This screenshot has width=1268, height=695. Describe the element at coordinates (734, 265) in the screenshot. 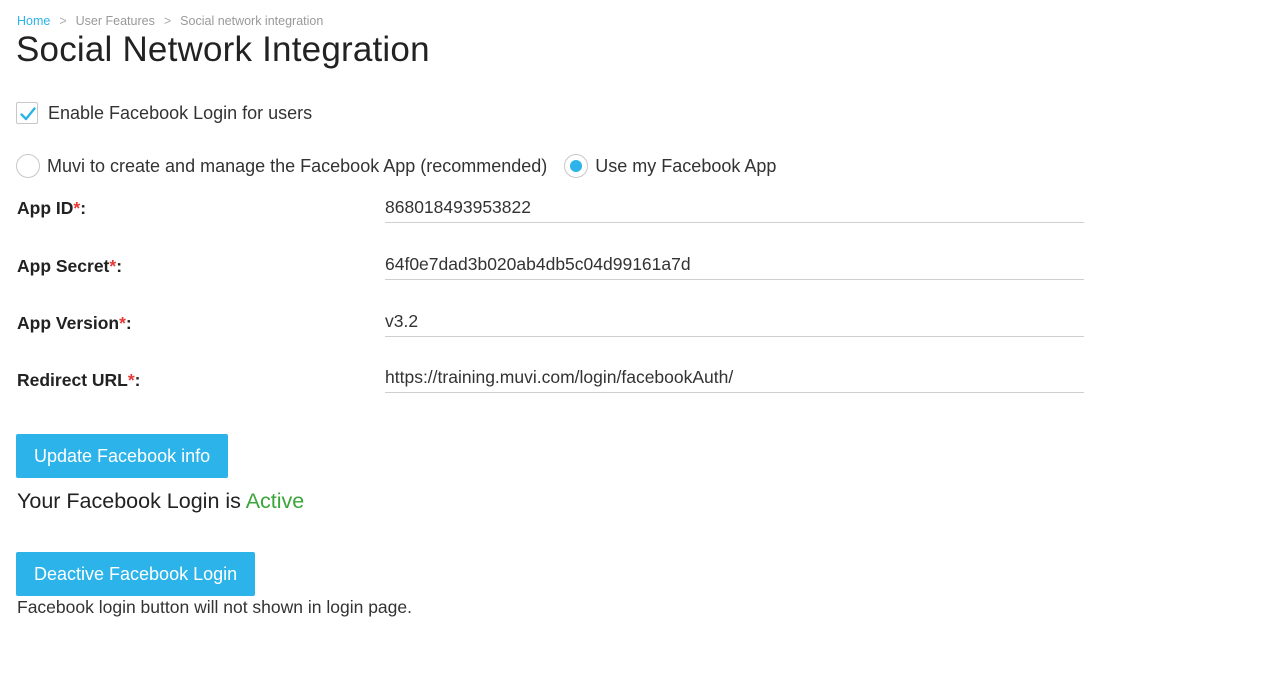

I see `app-secret-input` at that location.